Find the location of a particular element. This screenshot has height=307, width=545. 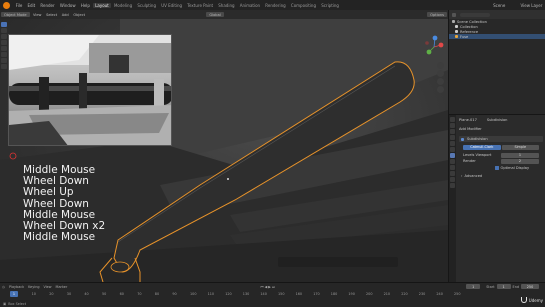

viewport-navigation is located at coordinates (440, 78).